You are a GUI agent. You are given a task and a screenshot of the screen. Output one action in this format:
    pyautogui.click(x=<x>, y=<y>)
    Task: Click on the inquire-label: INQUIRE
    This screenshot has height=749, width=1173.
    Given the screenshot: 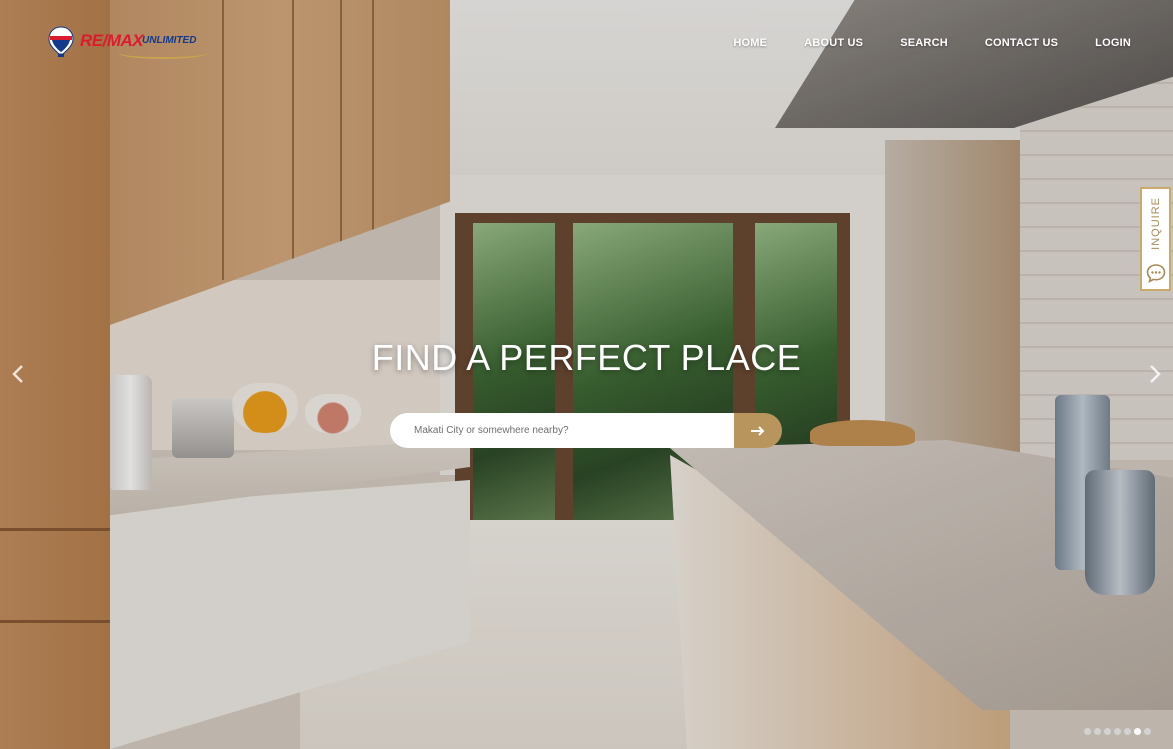 What is the action you would take?
    pyautogui.click(x=1155, y=223)
    